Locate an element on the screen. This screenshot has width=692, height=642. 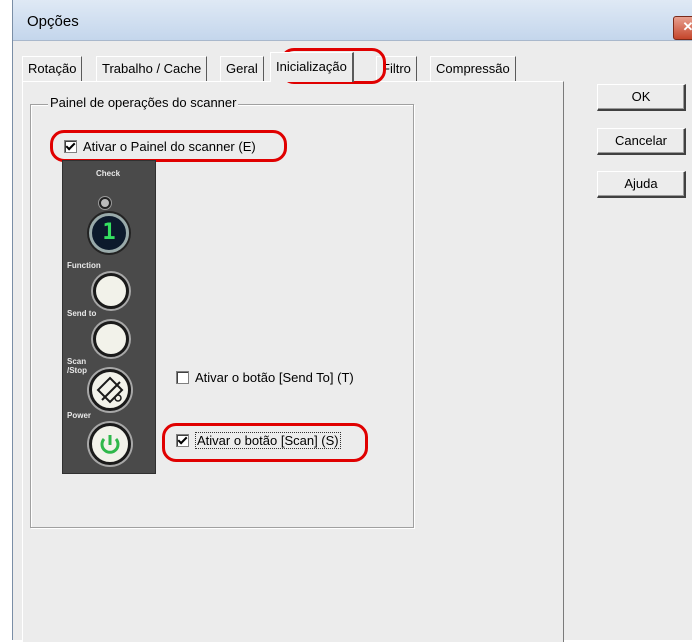
function-label: Function is located at coordinates (84, 265).